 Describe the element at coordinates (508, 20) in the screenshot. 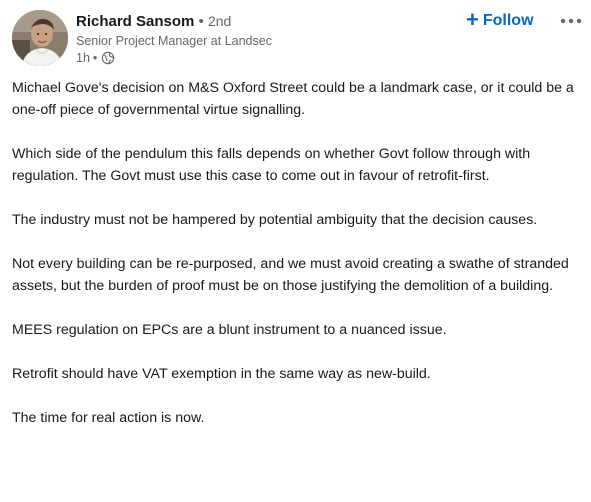

I see `follow-label: Follow` at that location.